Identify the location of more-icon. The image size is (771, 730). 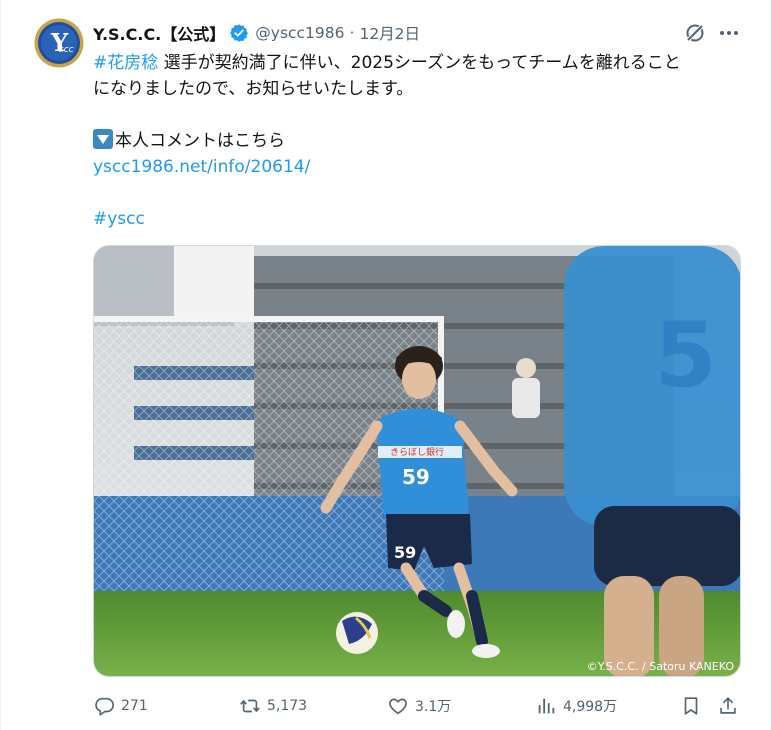
(729, 33).